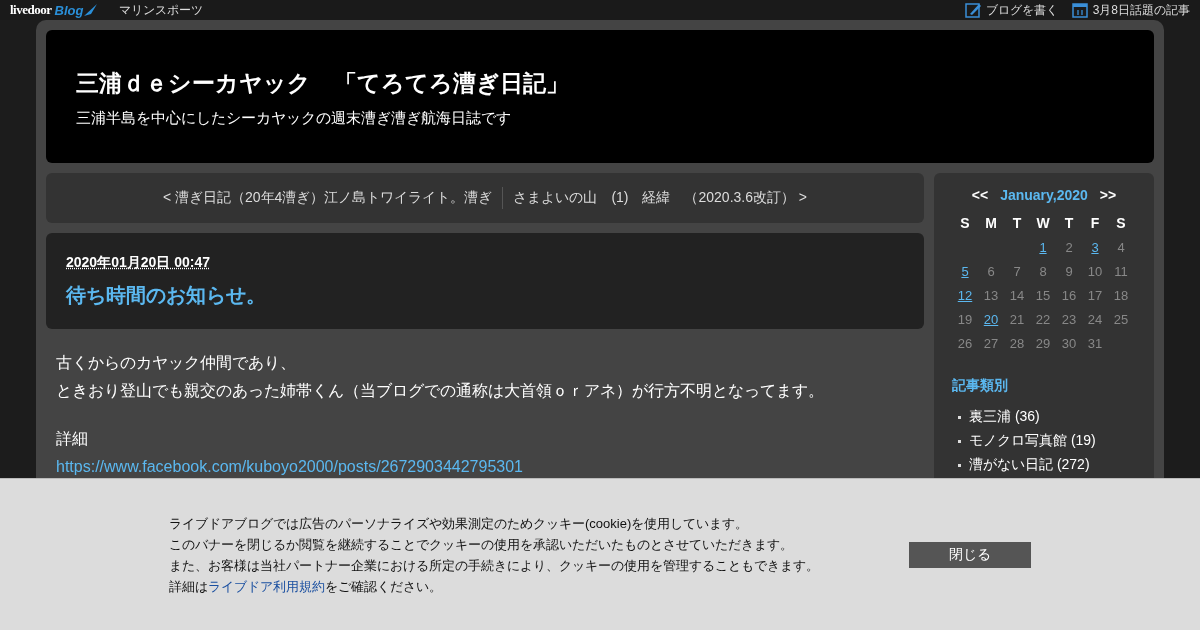 This screenshot has width=1200, height=630. What do you see at coordinates (1043, 295) in the screenshot?
I see `calendar-day: 15` at bounding box center [1043, 295].